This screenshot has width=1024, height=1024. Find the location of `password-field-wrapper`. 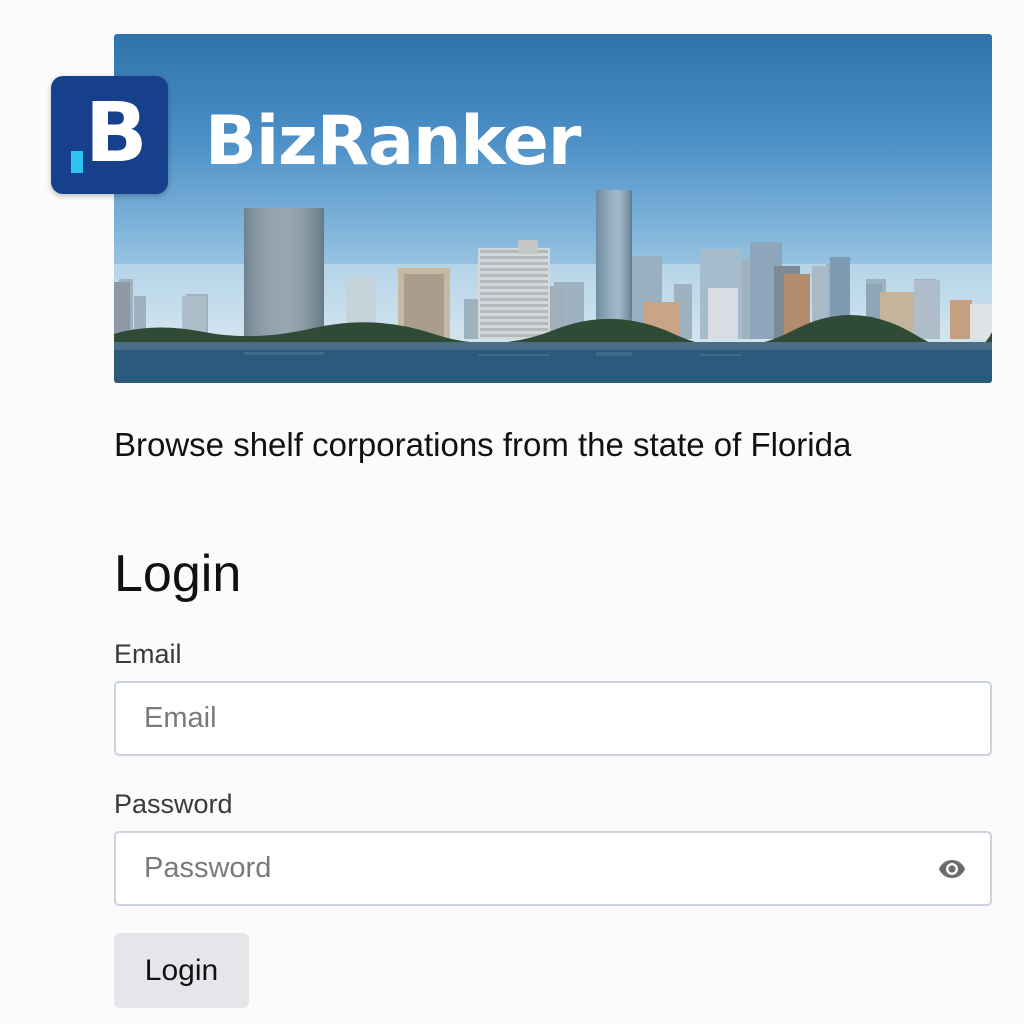

password-field-wrapper is located at coordinates (553, 868).